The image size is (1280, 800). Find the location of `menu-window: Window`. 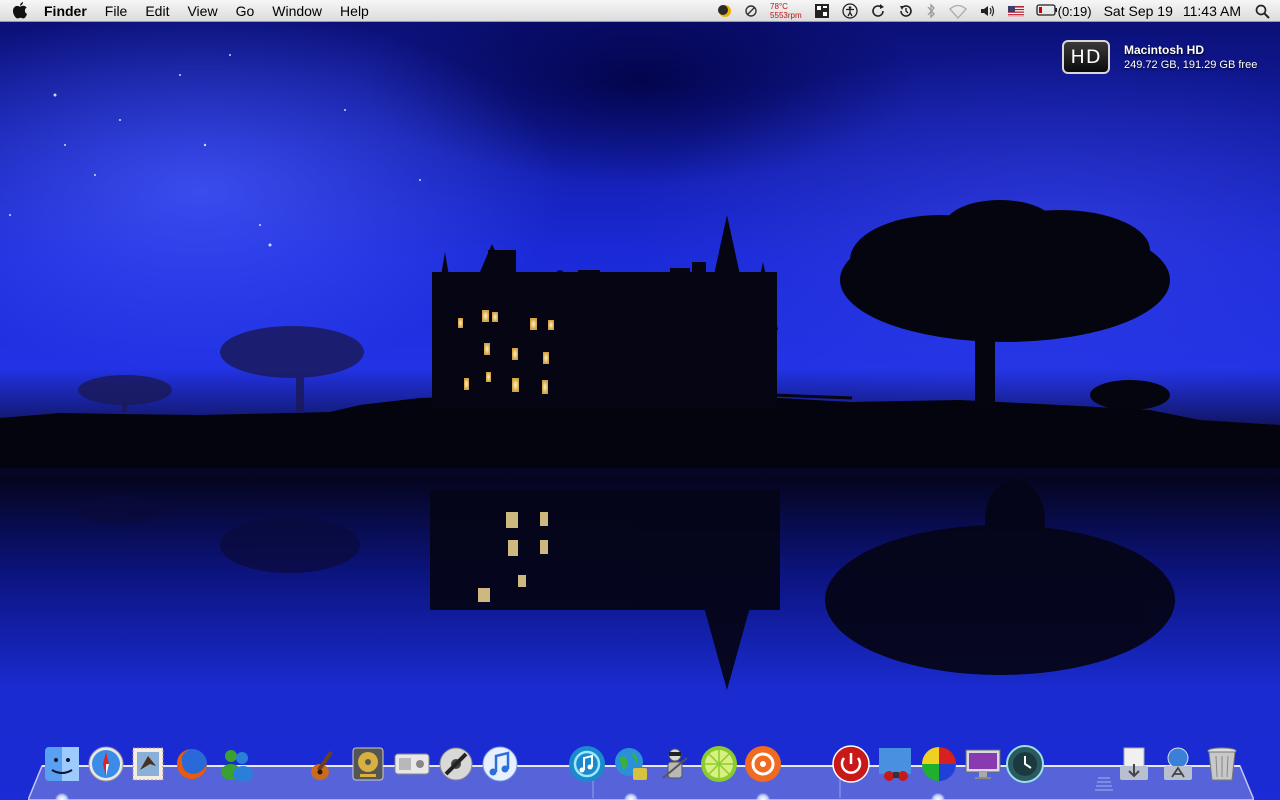

menu-window: Window is located at coordinates (297, 11).